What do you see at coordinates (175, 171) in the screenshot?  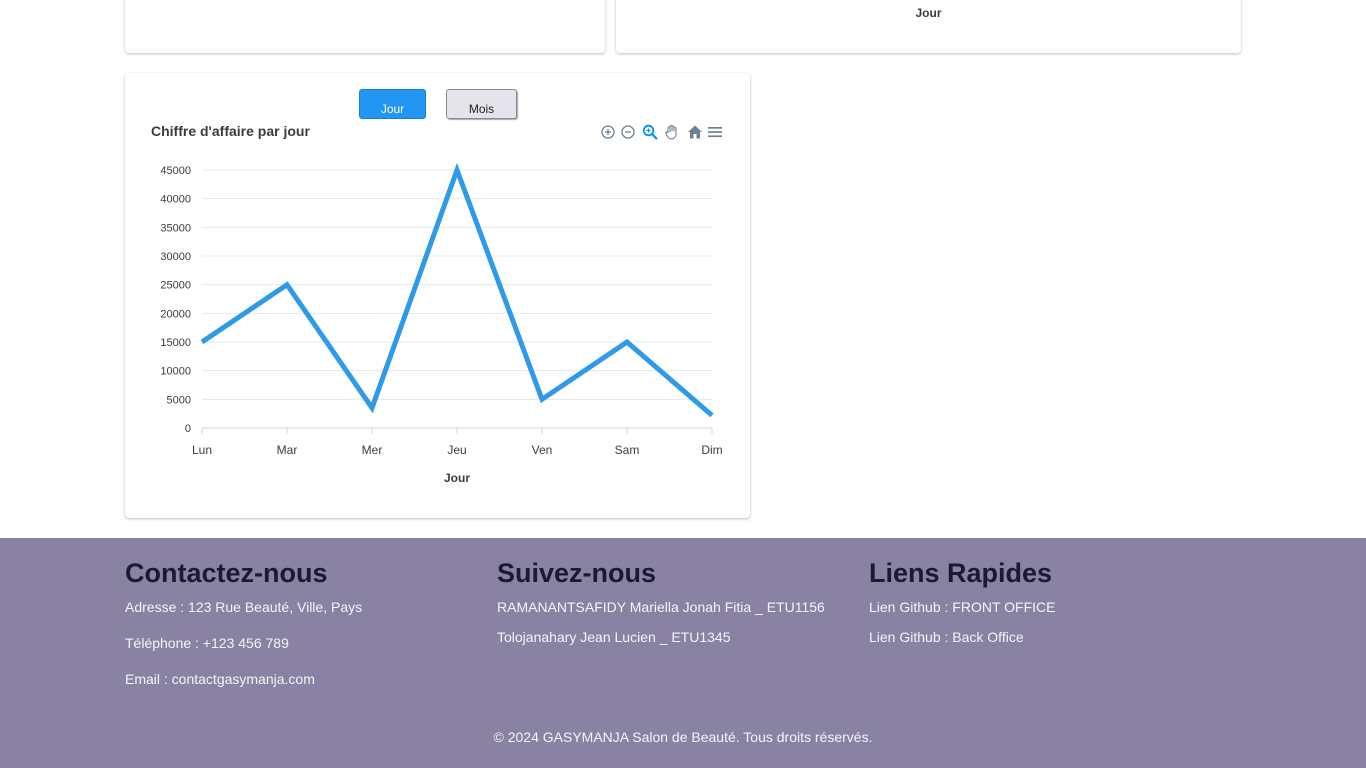 I see `y-tick-label: 45000` at bounding box center [175, 171].